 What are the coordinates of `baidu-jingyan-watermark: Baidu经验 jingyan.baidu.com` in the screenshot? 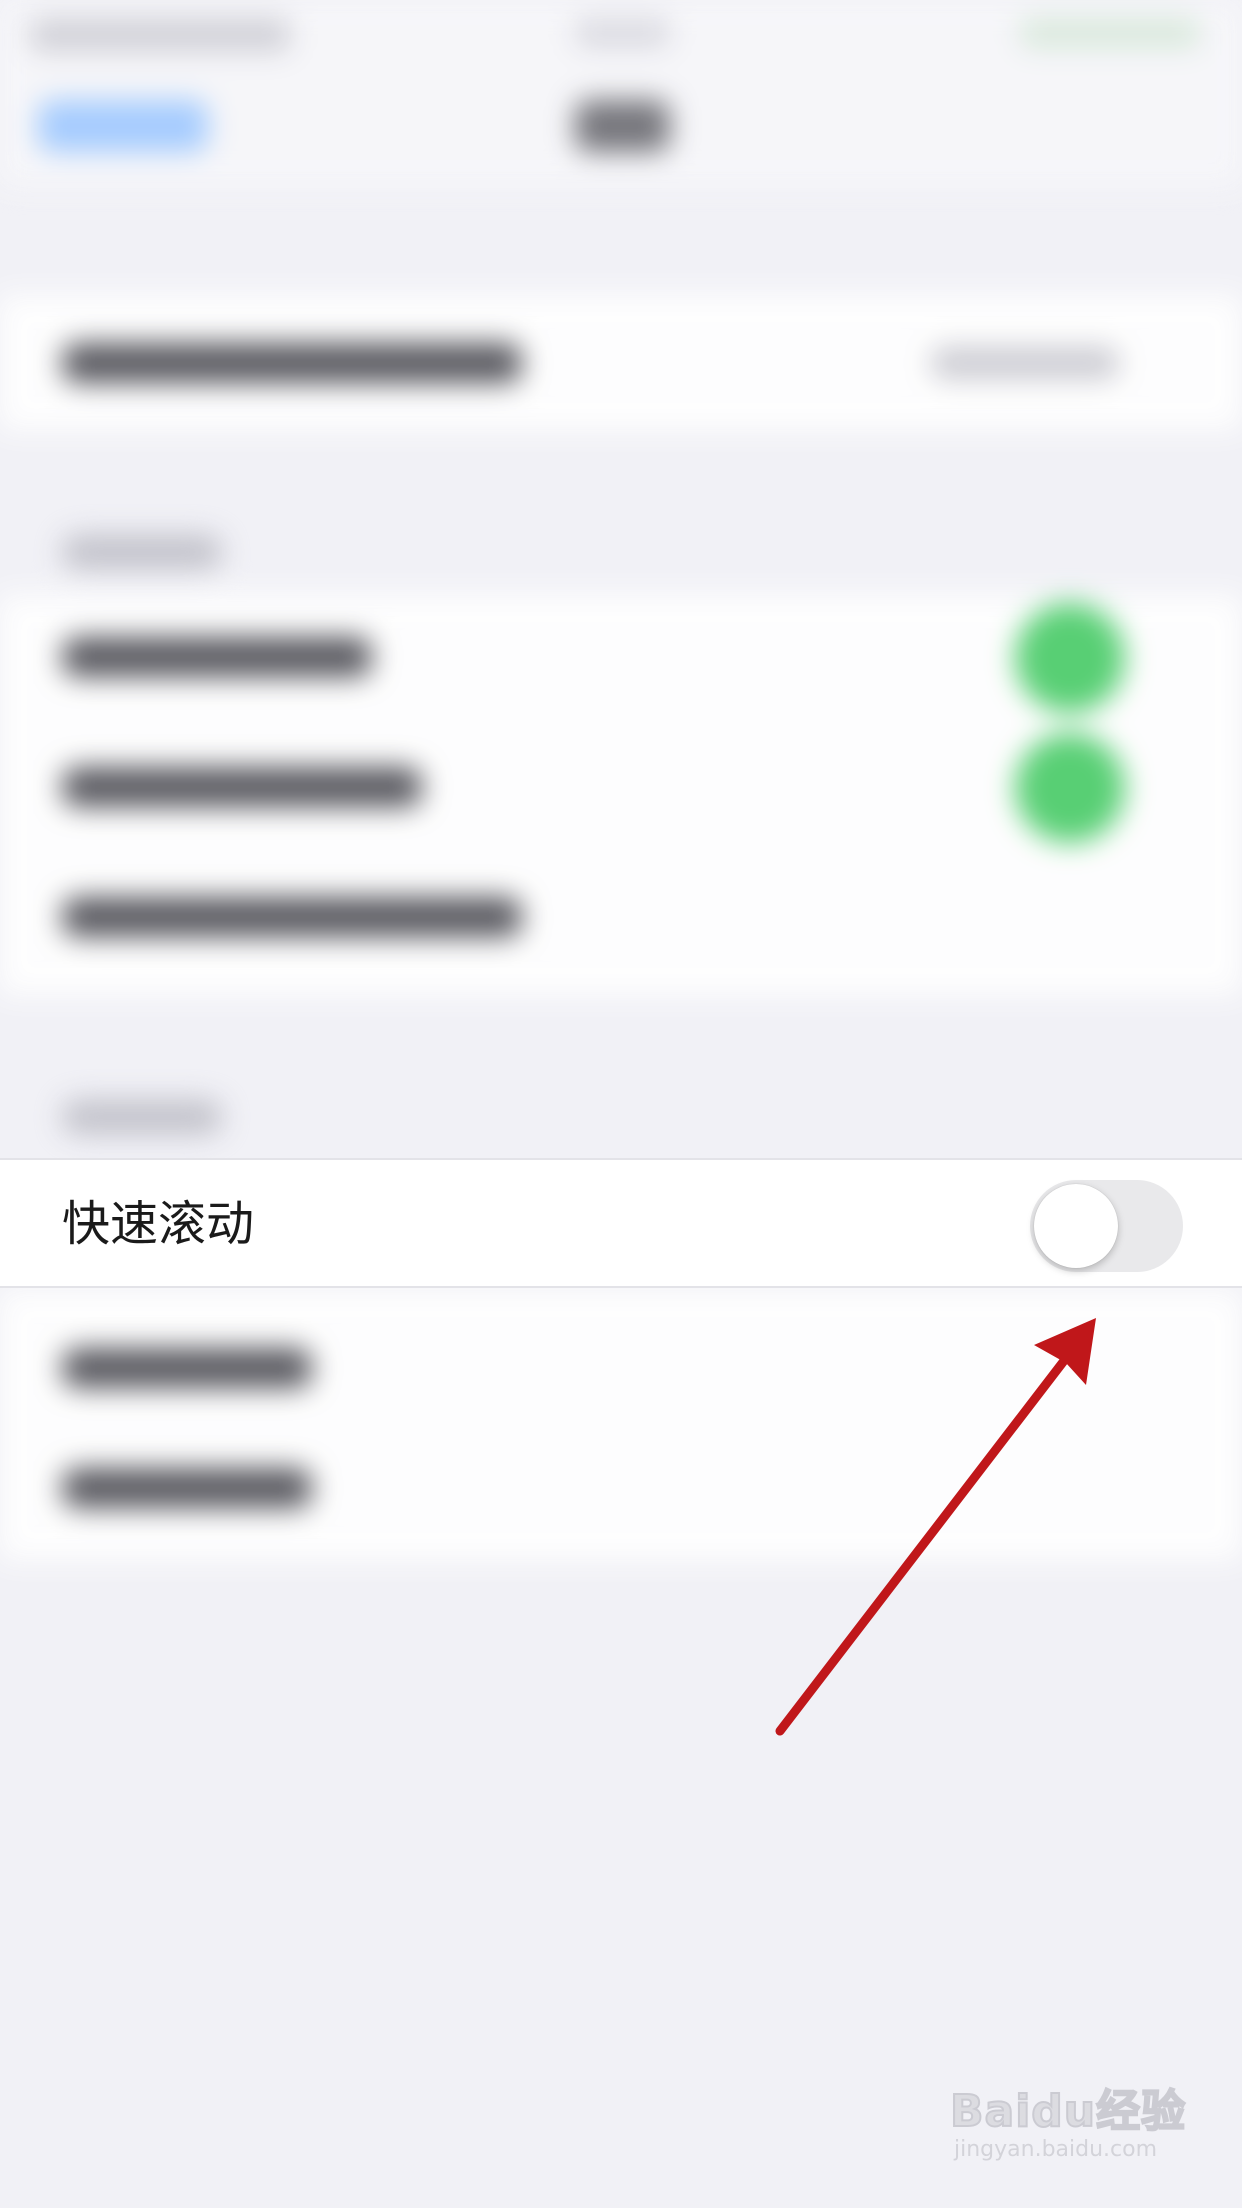 It's located at (1069, 2125).